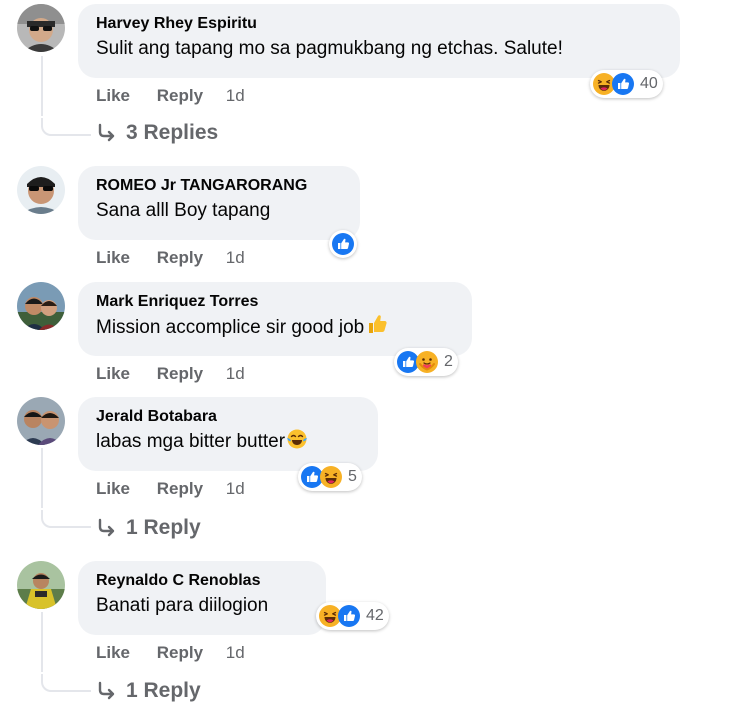 The width and height of the screenshot is (750, 710). Describe the element at coordinates (183, 210) in the screenshot. I see `comment-text: Sana alll Boy tapang` at that location.